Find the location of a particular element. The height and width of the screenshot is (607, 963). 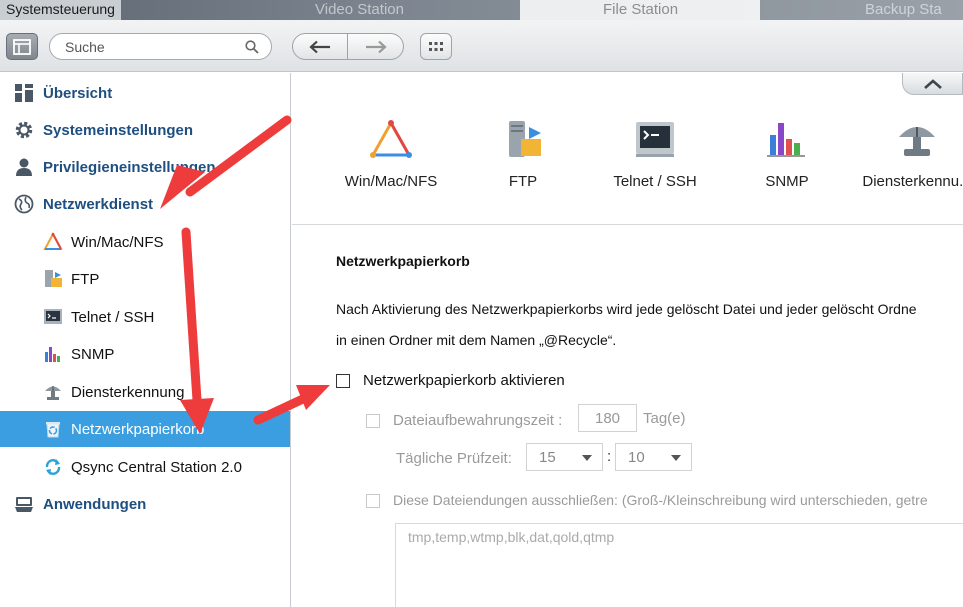

window-title: Systemsteuerung is located at coordinates (60, 10).